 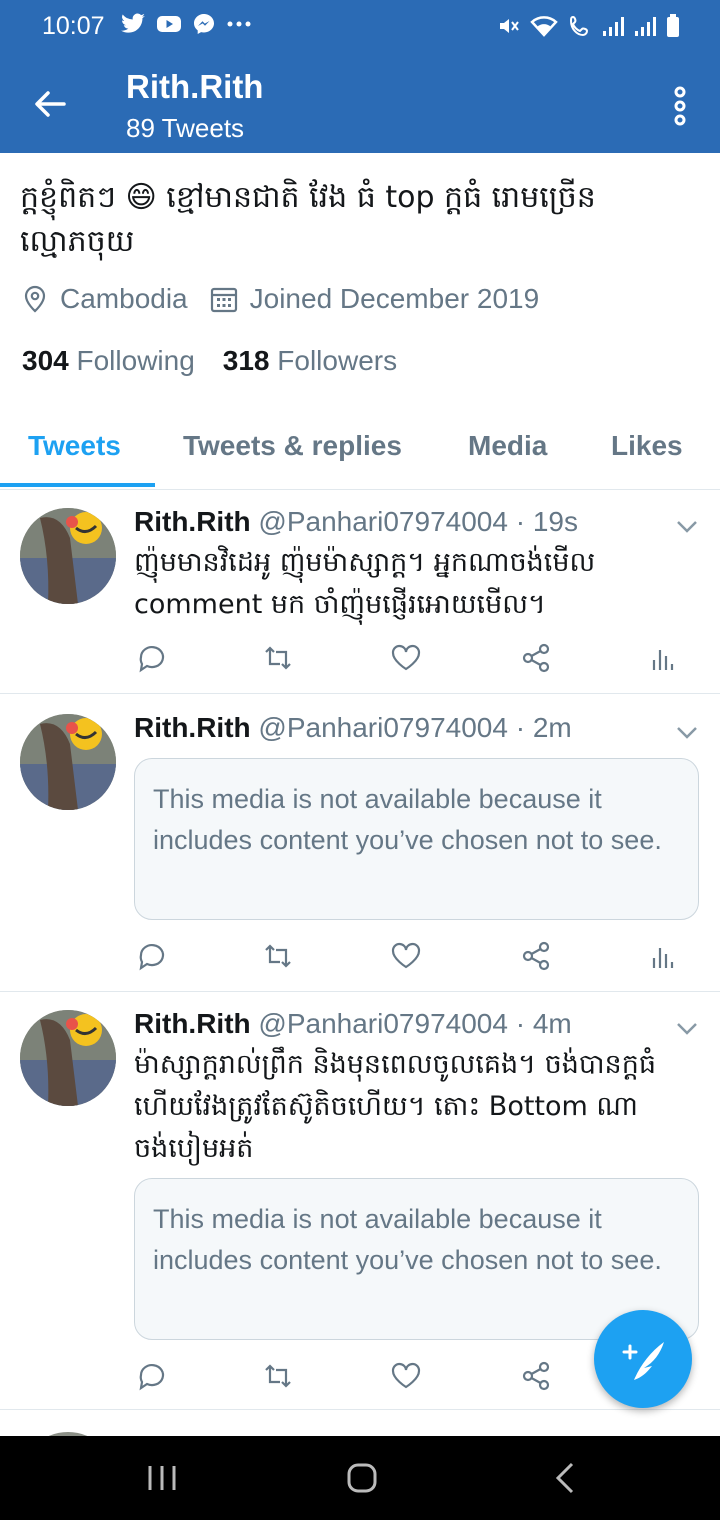 I want to click on profile-tabs: Tweets Tweets & replies Media Likes, so click(x=360, y=450).